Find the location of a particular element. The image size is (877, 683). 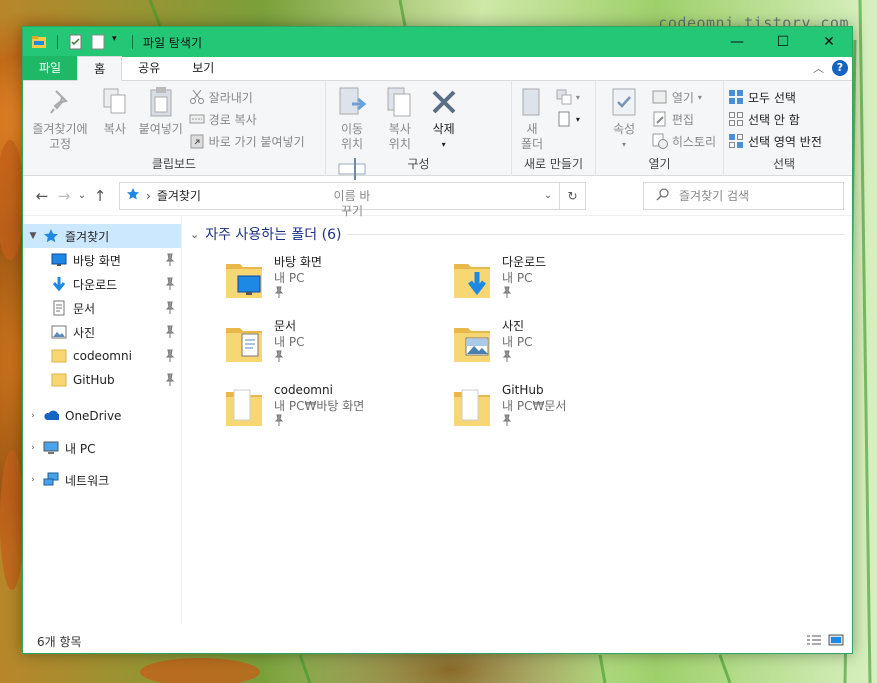

history-button: 히스토리 is located at coordinates (684, 141).